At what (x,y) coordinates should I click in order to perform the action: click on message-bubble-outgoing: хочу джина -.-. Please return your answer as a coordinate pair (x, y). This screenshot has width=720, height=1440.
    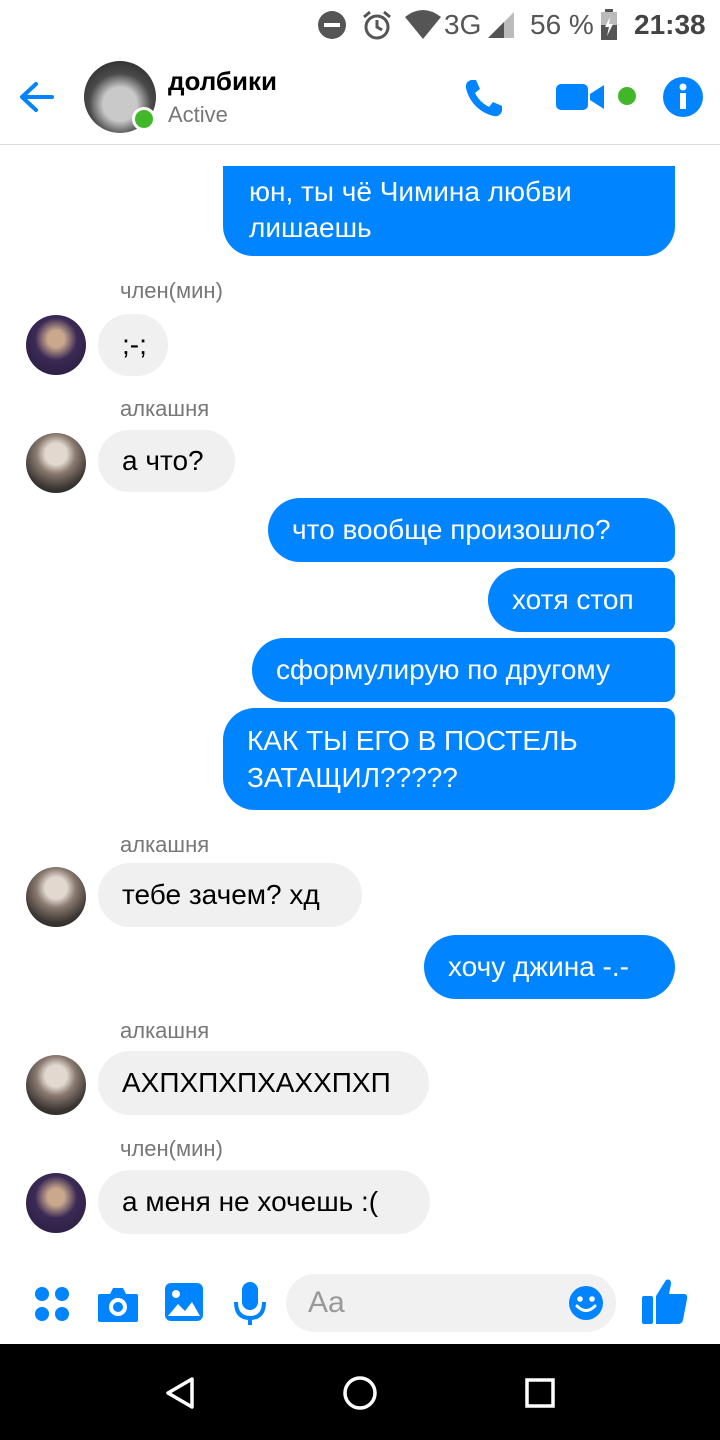
    Looking at the image, I should click on (549, 967).